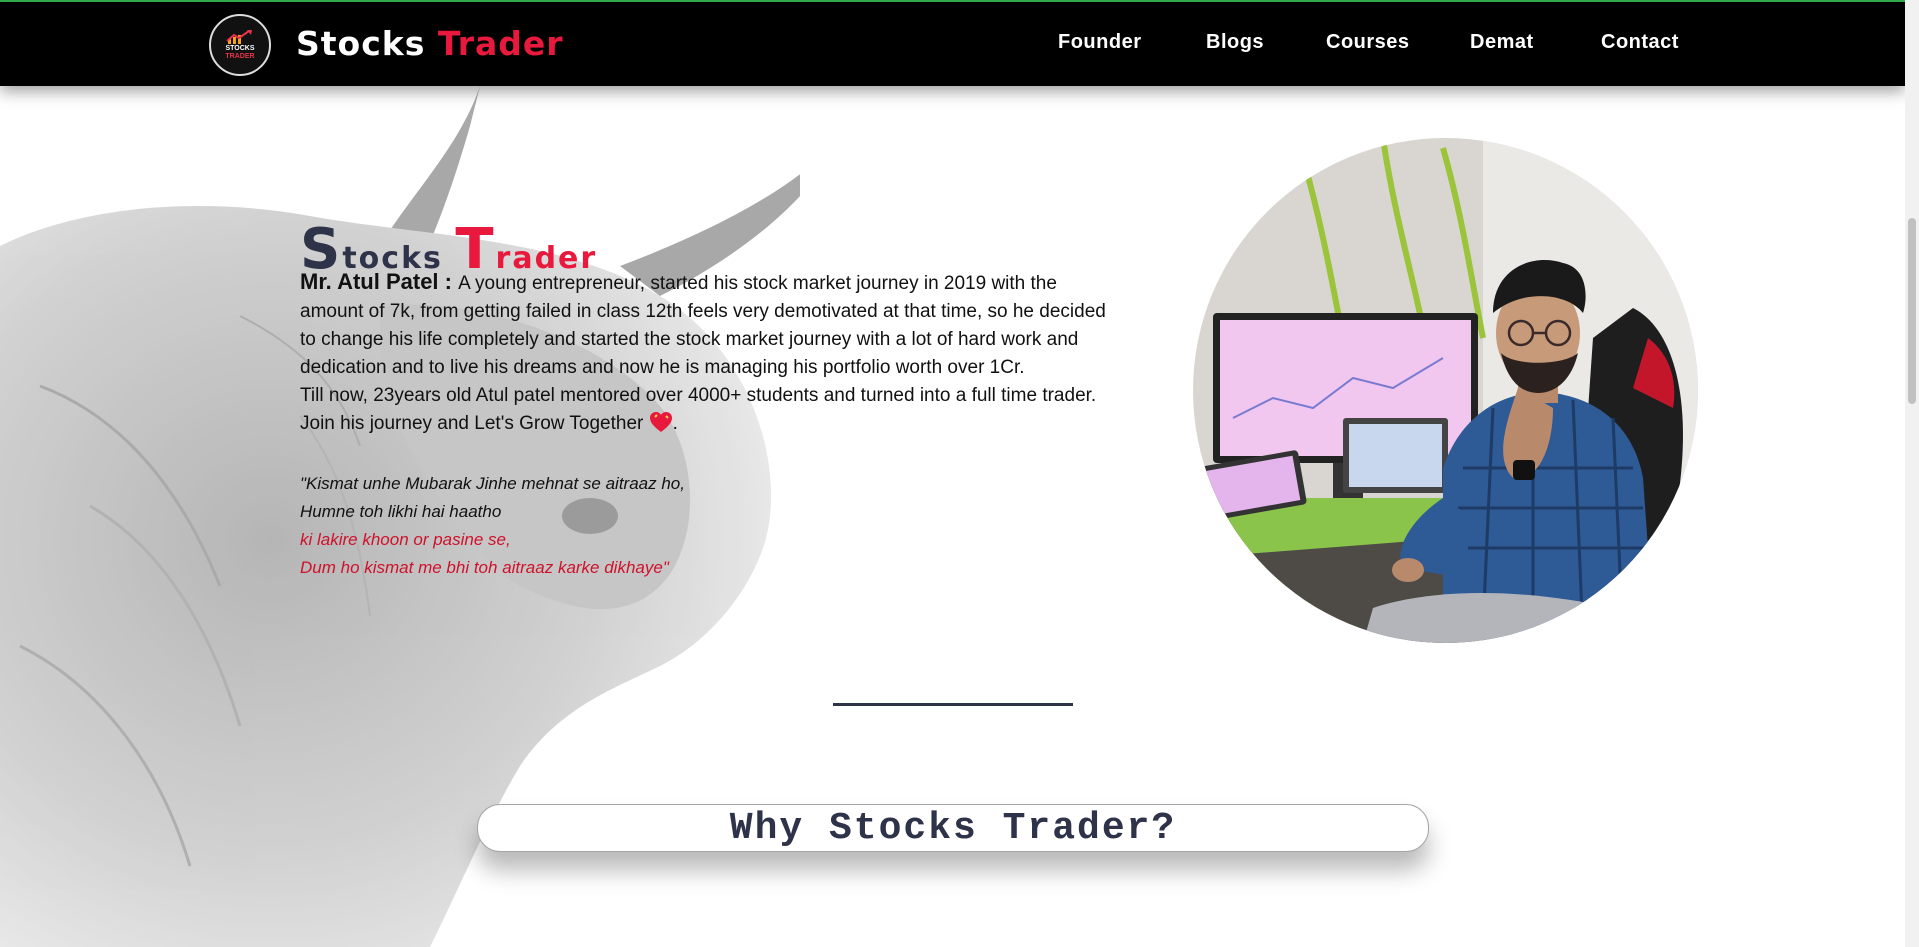  What do you see at coordinates (240, 48) in the screenshot?
I see `logo-text-line1: STOCKS` at bounding box center [240, 48].